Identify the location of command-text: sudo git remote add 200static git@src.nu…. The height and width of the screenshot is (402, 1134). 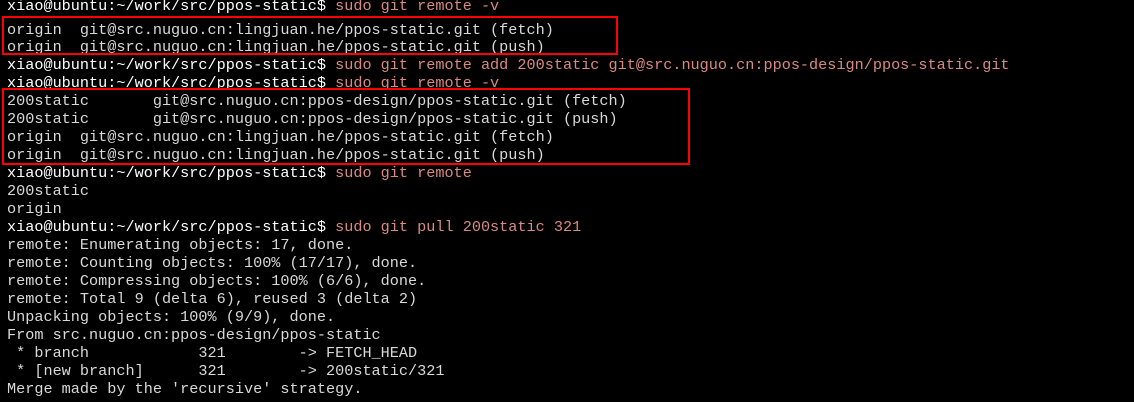
(668, 65).